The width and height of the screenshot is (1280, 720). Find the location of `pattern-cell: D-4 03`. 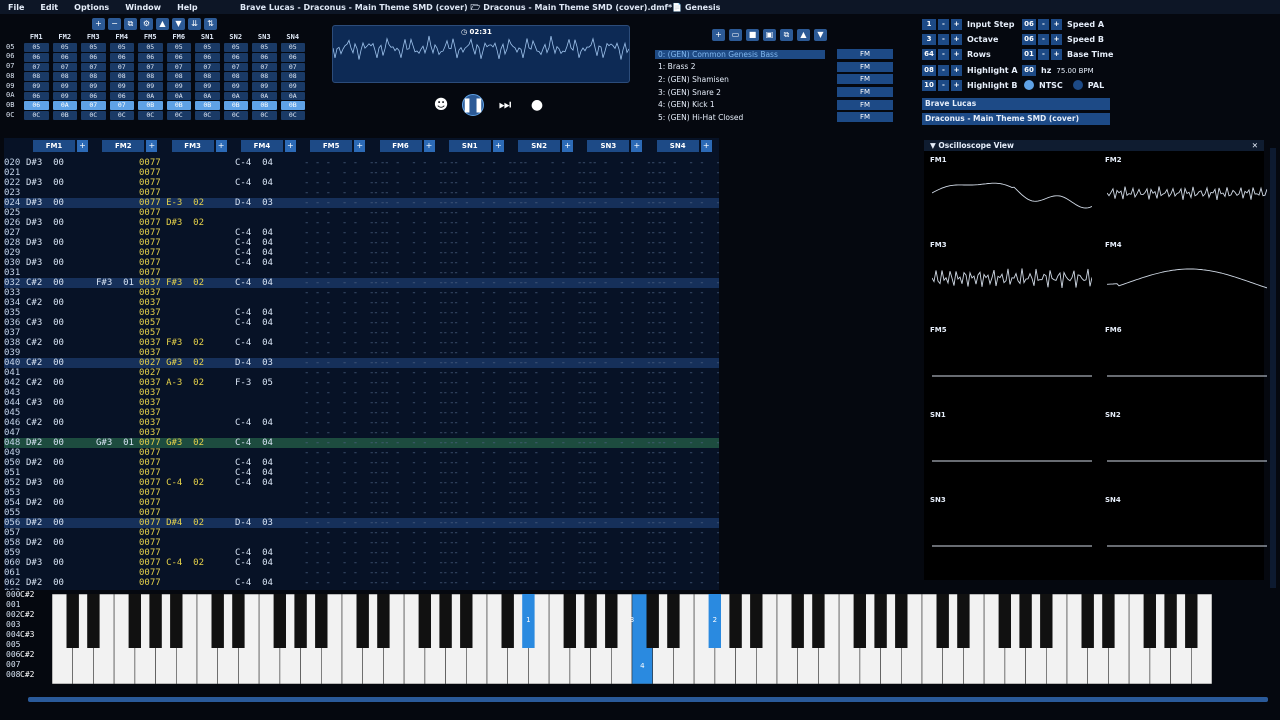

pattern-cell: D-4 03 is located at coordinates (254, 203).